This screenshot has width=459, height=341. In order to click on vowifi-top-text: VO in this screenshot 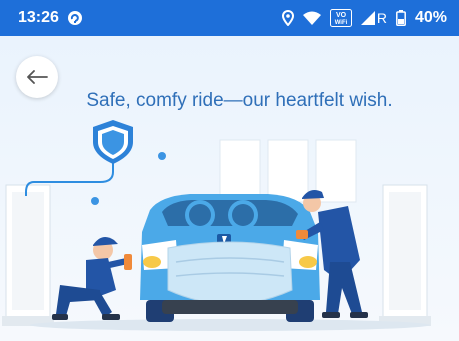, I will do `click(341, 15)`.